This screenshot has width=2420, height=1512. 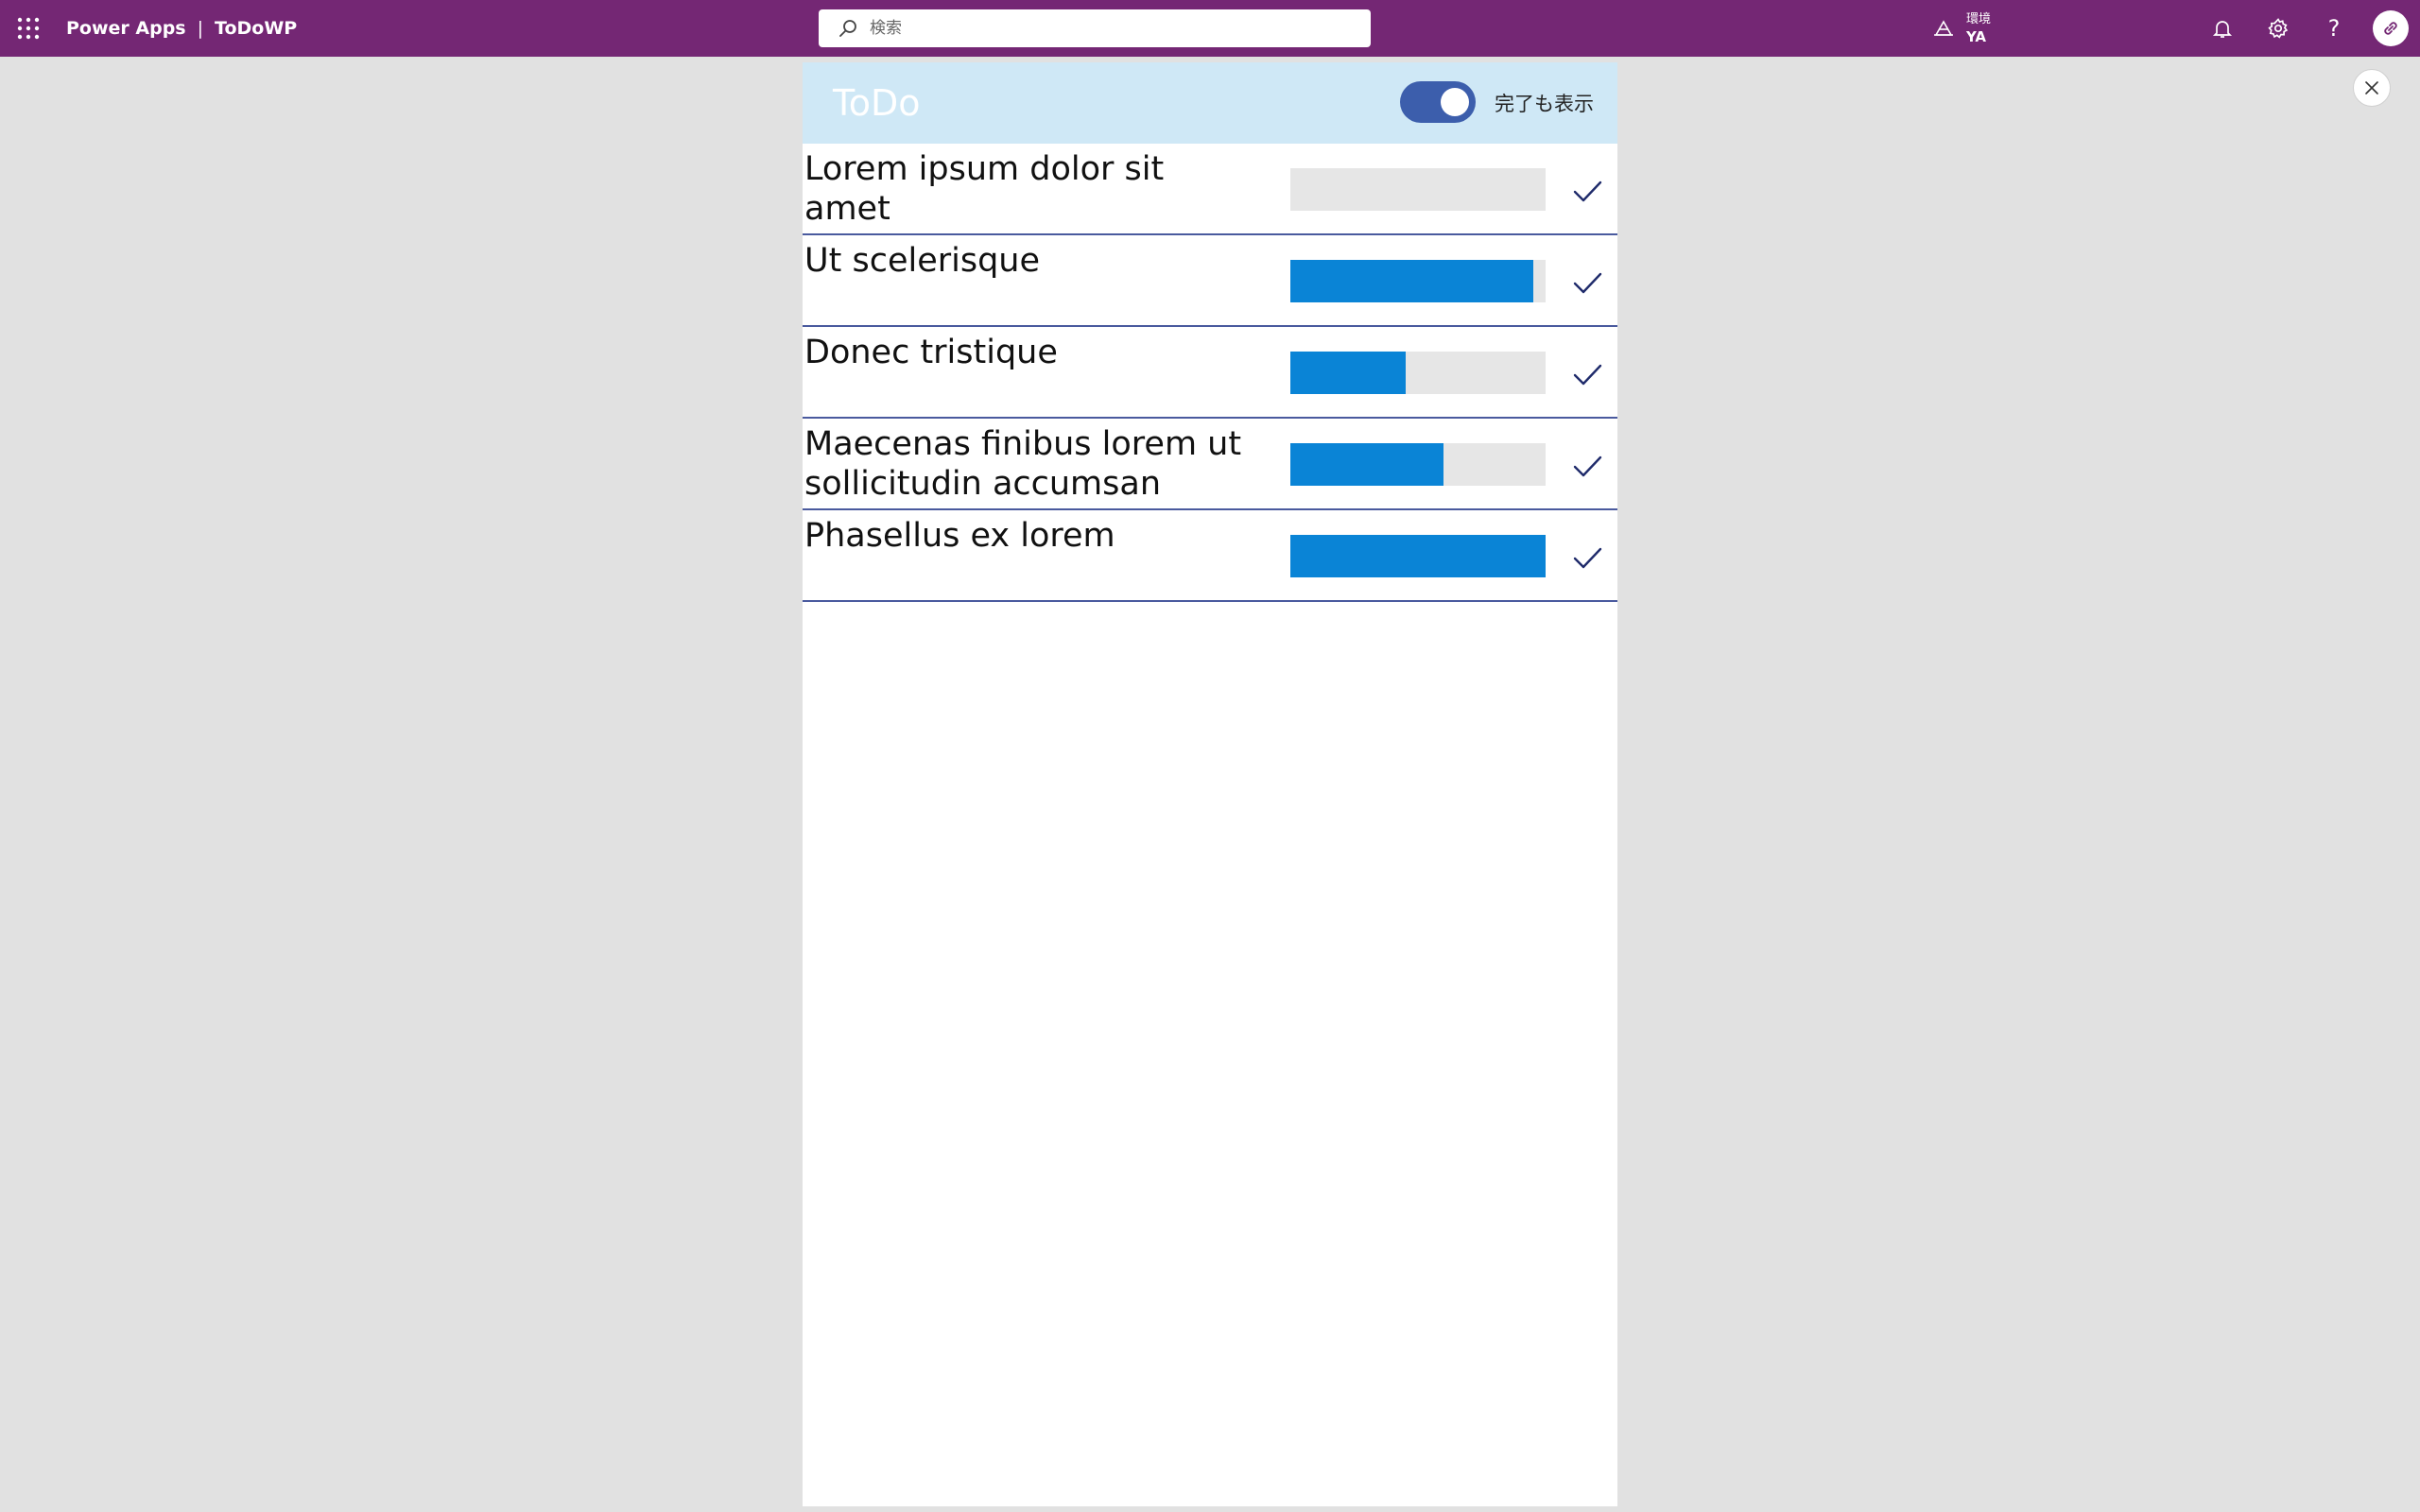 I want to click on app-title: ToDo, so click(x=877, y=103).